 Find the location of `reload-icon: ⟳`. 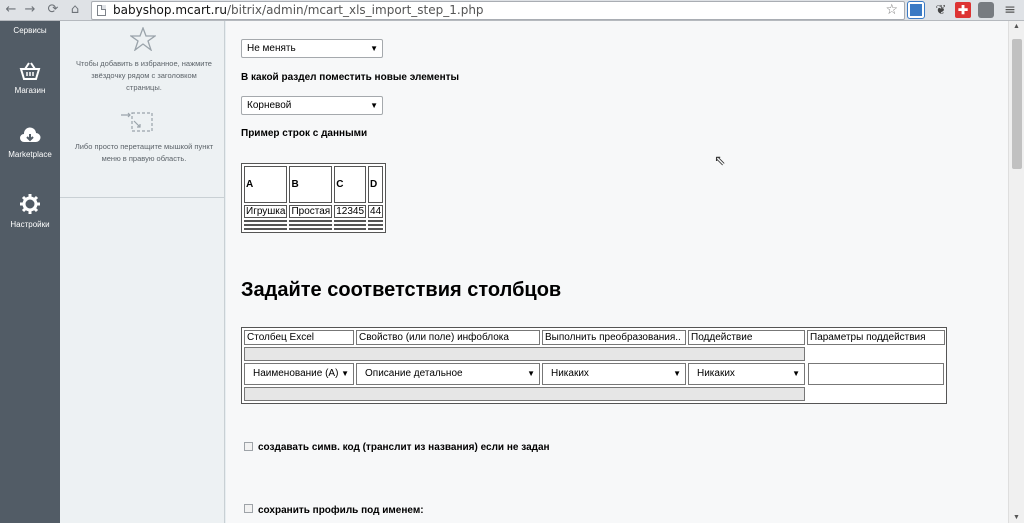

reload-icon: ⟳ is located at coordinates (53, 10).